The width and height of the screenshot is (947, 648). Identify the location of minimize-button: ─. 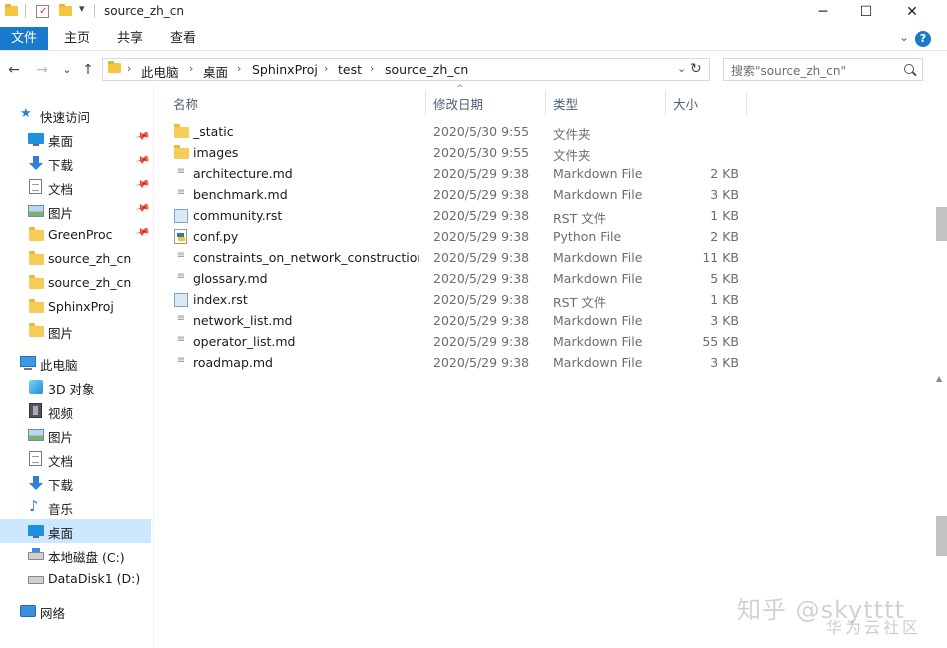
(823, 12).